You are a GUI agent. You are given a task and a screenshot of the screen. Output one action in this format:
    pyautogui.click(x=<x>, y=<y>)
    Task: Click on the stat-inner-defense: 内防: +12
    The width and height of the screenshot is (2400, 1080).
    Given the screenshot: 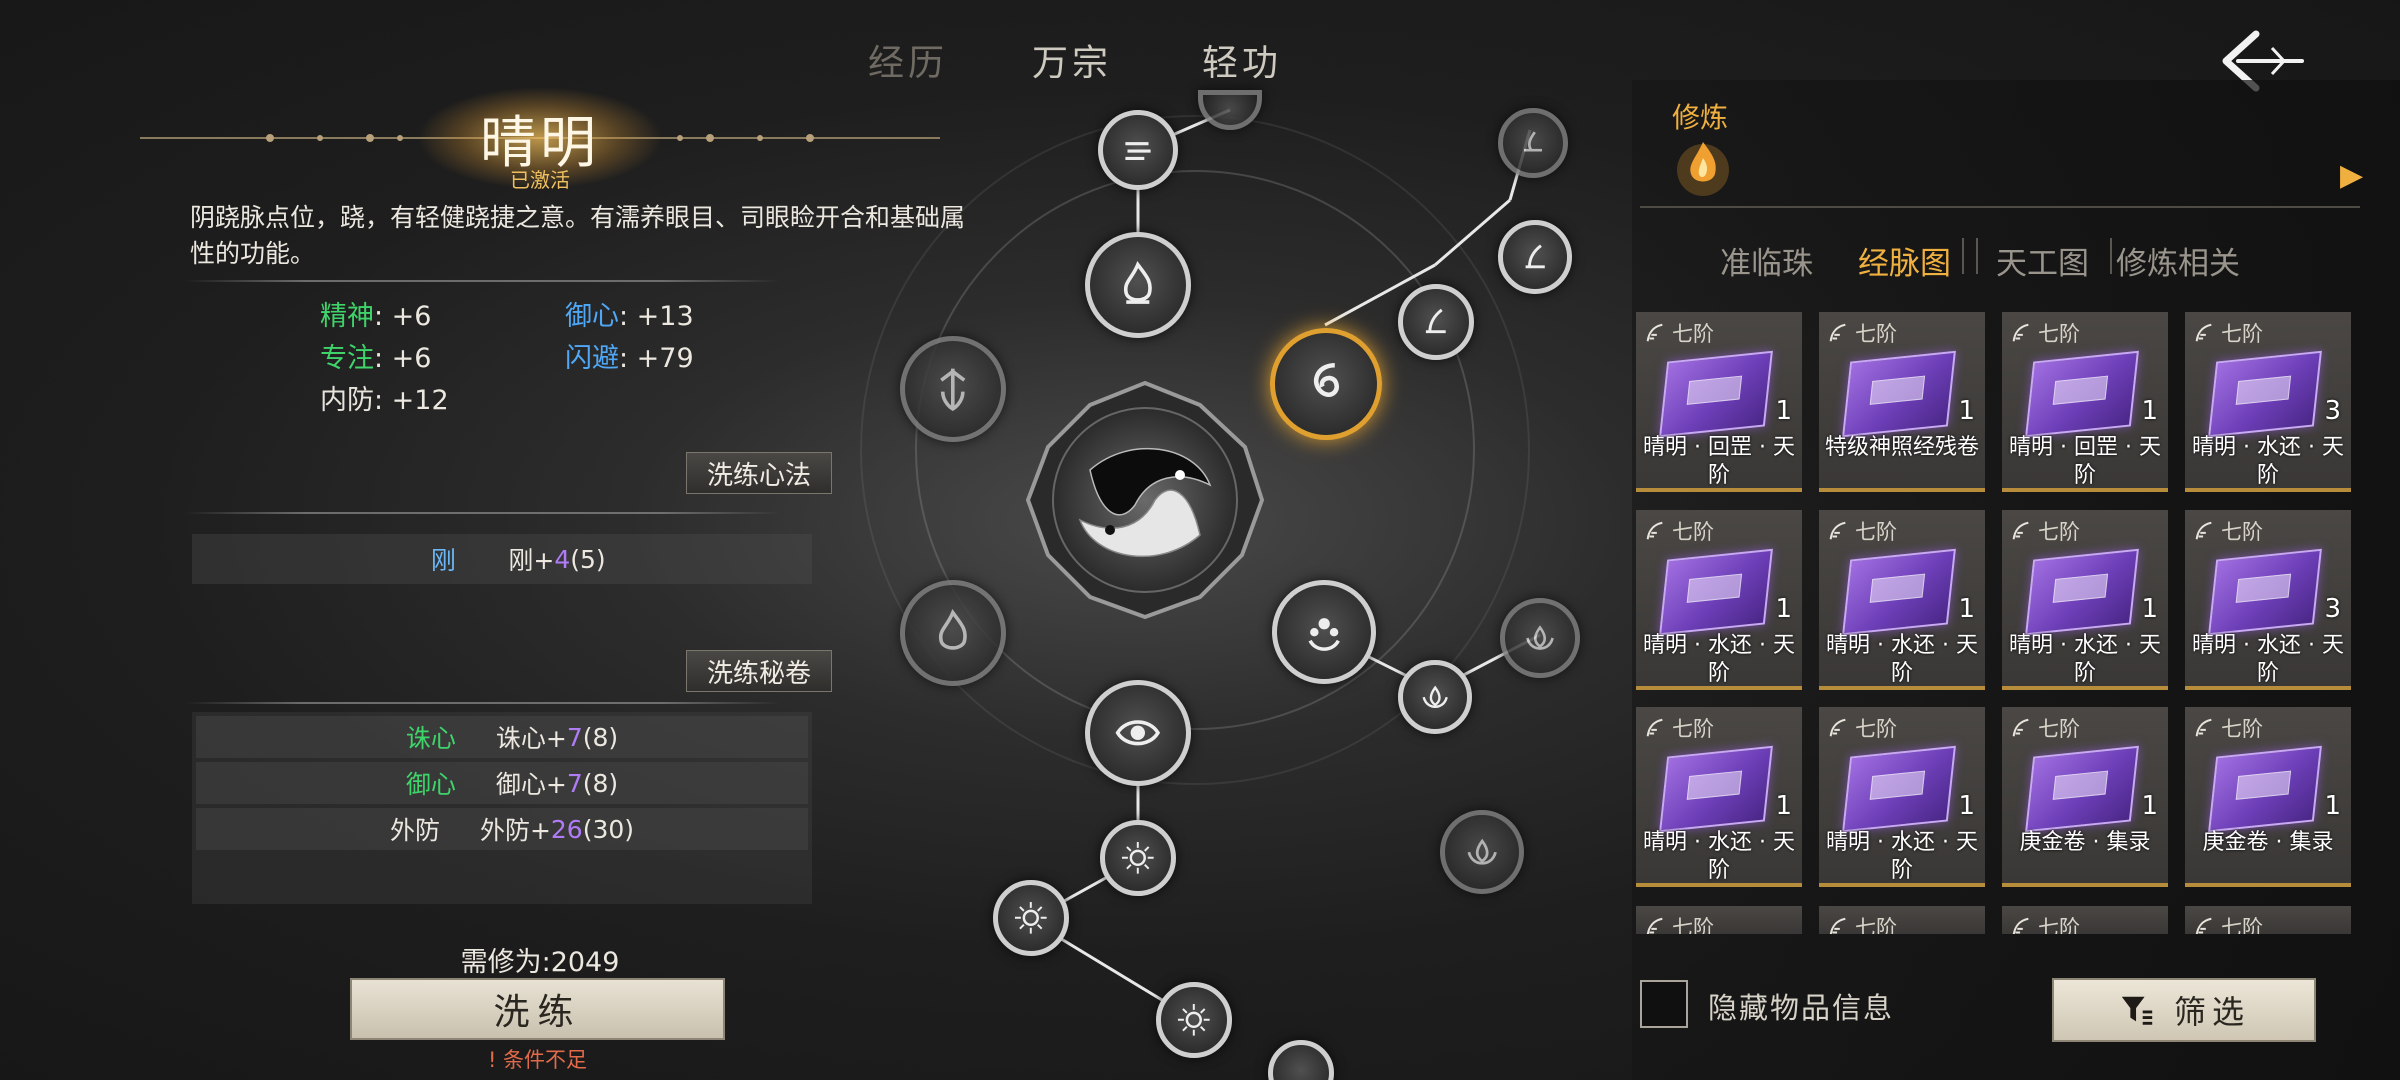 What is the action you would take?
    pyautogui.click(x=384, y=400)
    